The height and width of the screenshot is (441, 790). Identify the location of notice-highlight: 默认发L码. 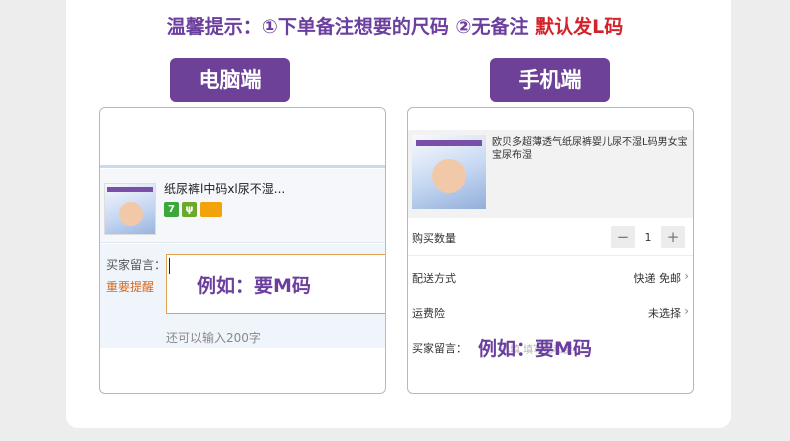
(579, 27).